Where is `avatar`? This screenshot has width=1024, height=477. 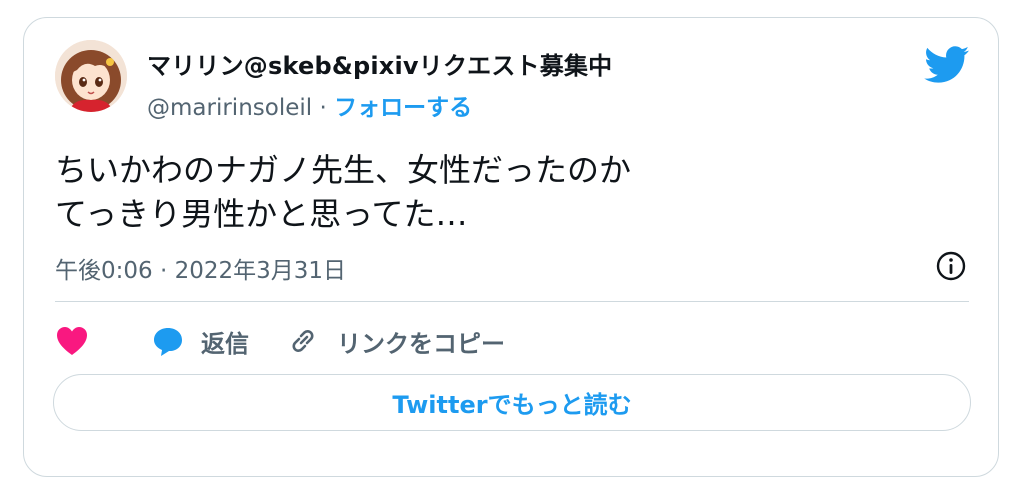 avatar is located at coordinates (91, 76).